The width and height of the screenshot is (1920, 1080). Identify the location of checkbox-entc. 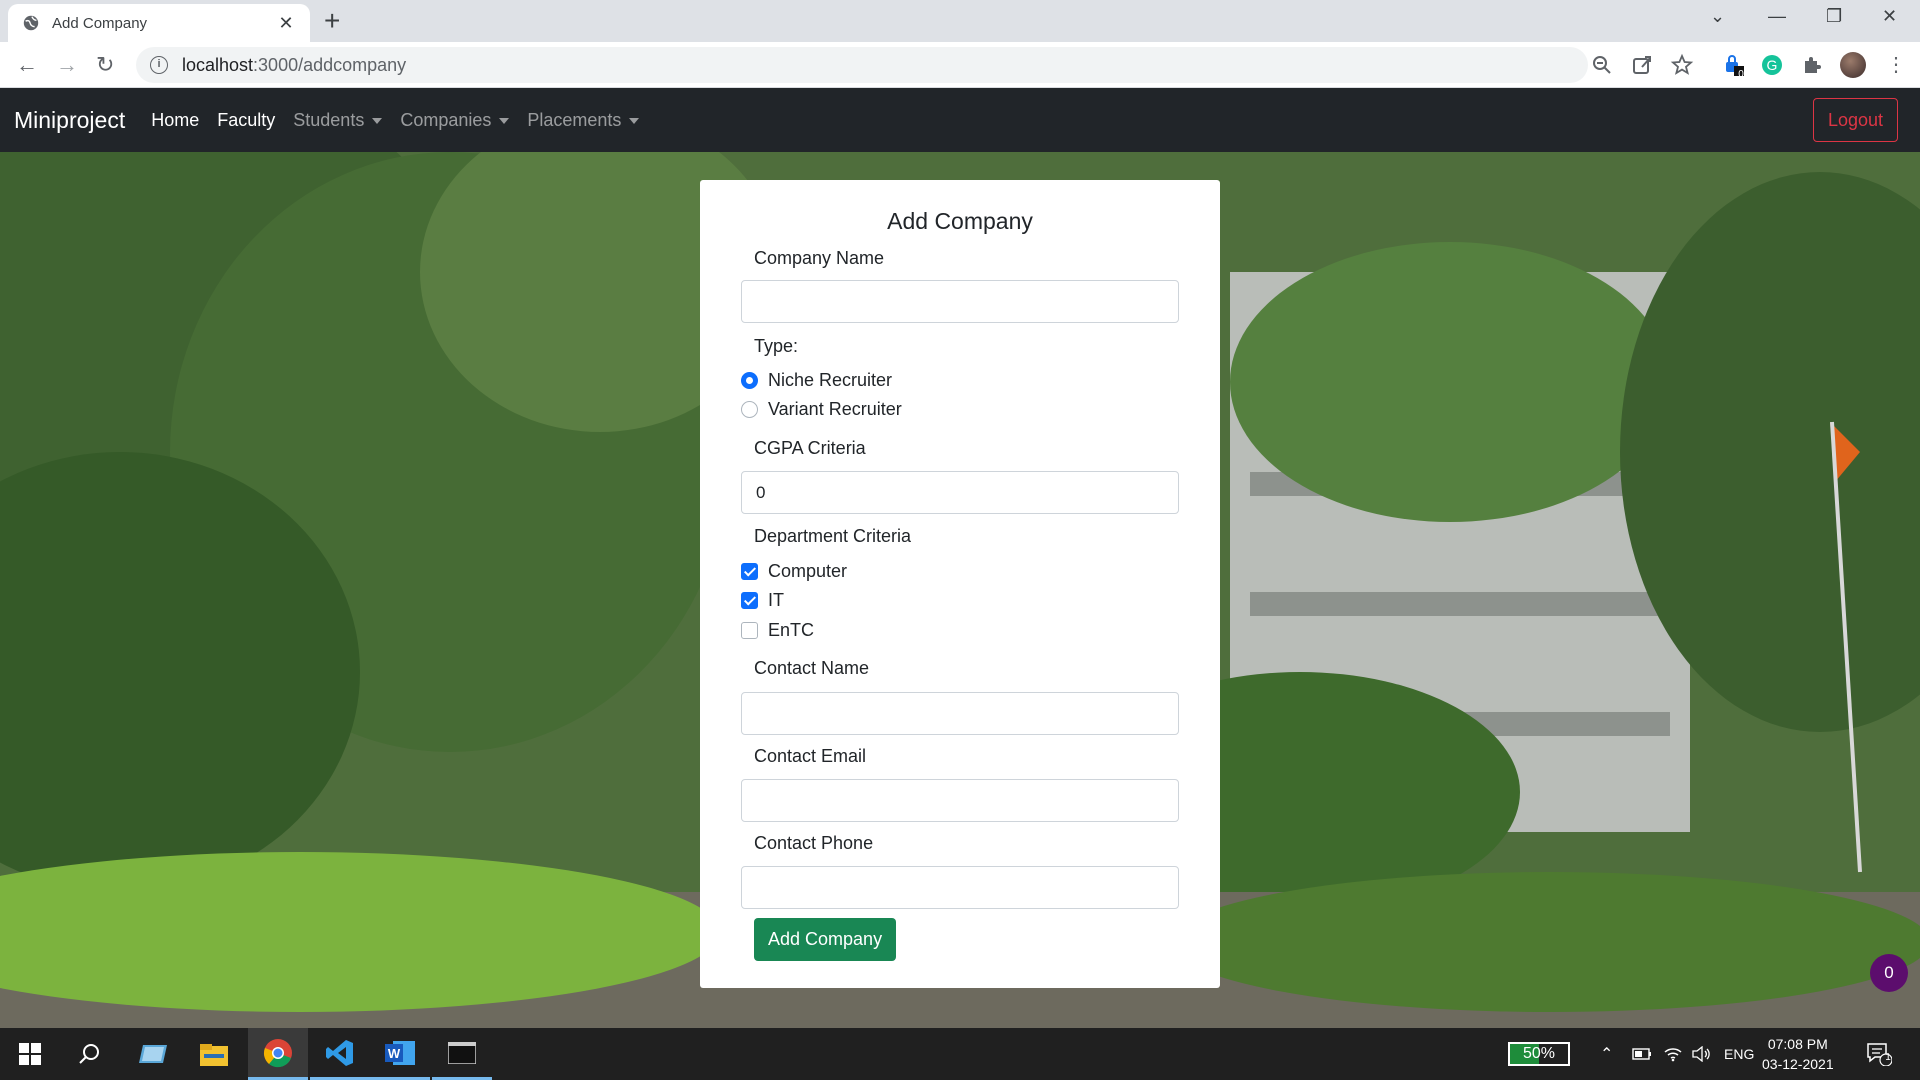
(749, 630).